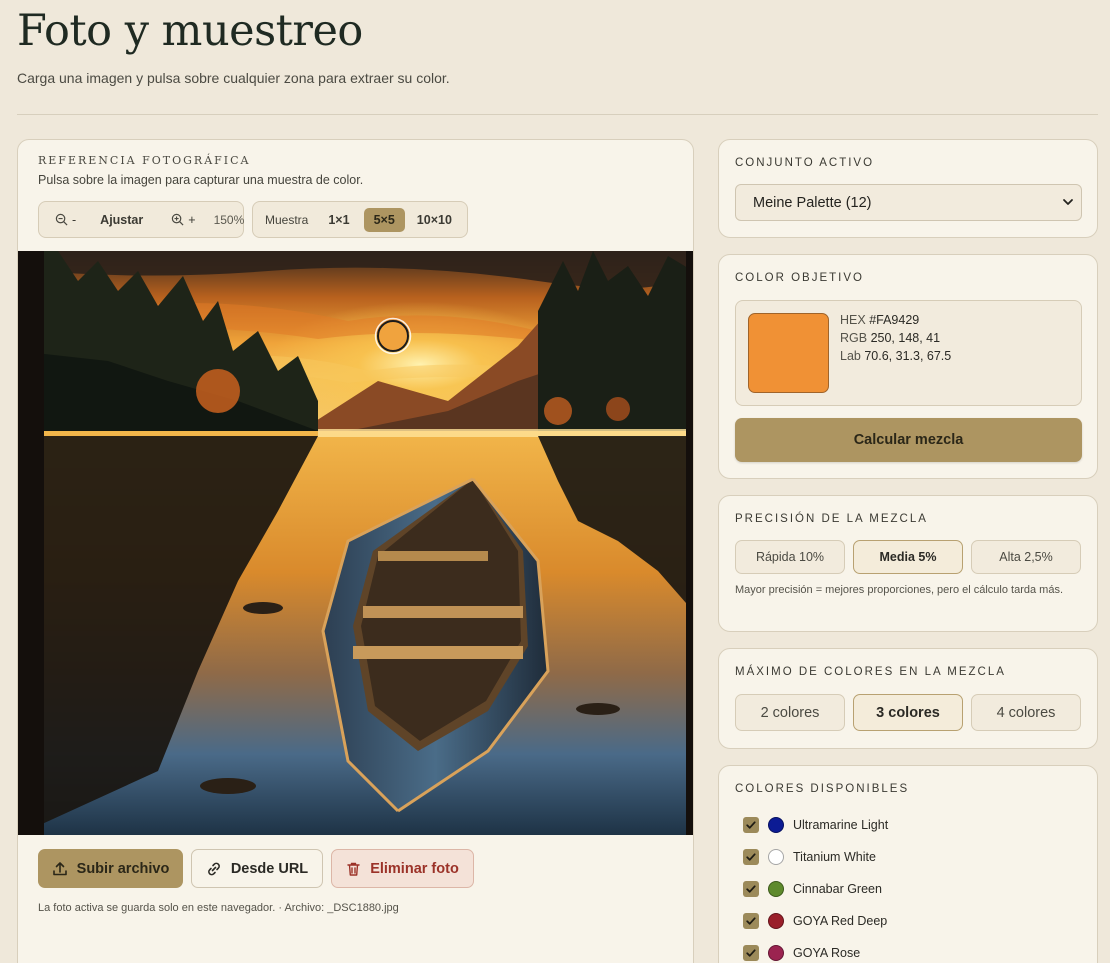  What do you see at coordinates (790, 557) in the screenshot?
I see `precision-fast-button: Rápida 10%` at bounding box center [790, 557].